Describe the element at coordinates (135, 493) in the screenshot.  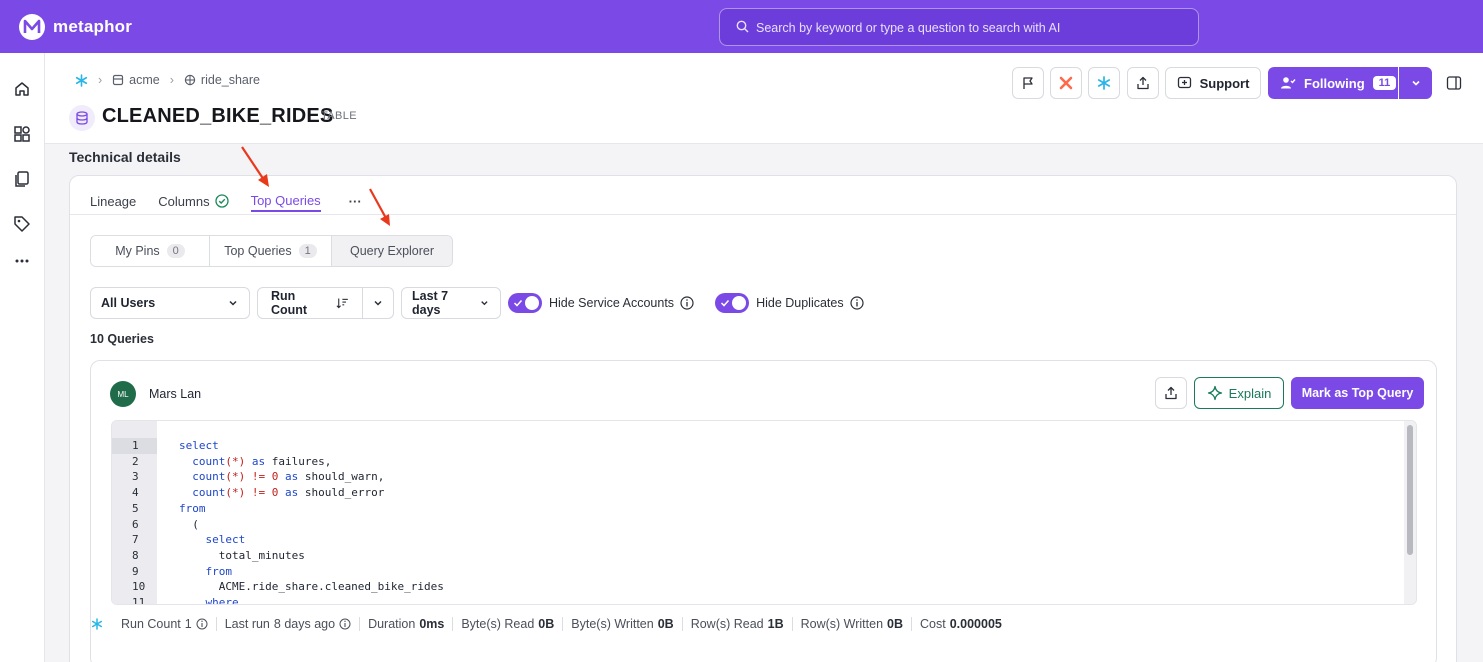
I see `line-number: 4` at that location.